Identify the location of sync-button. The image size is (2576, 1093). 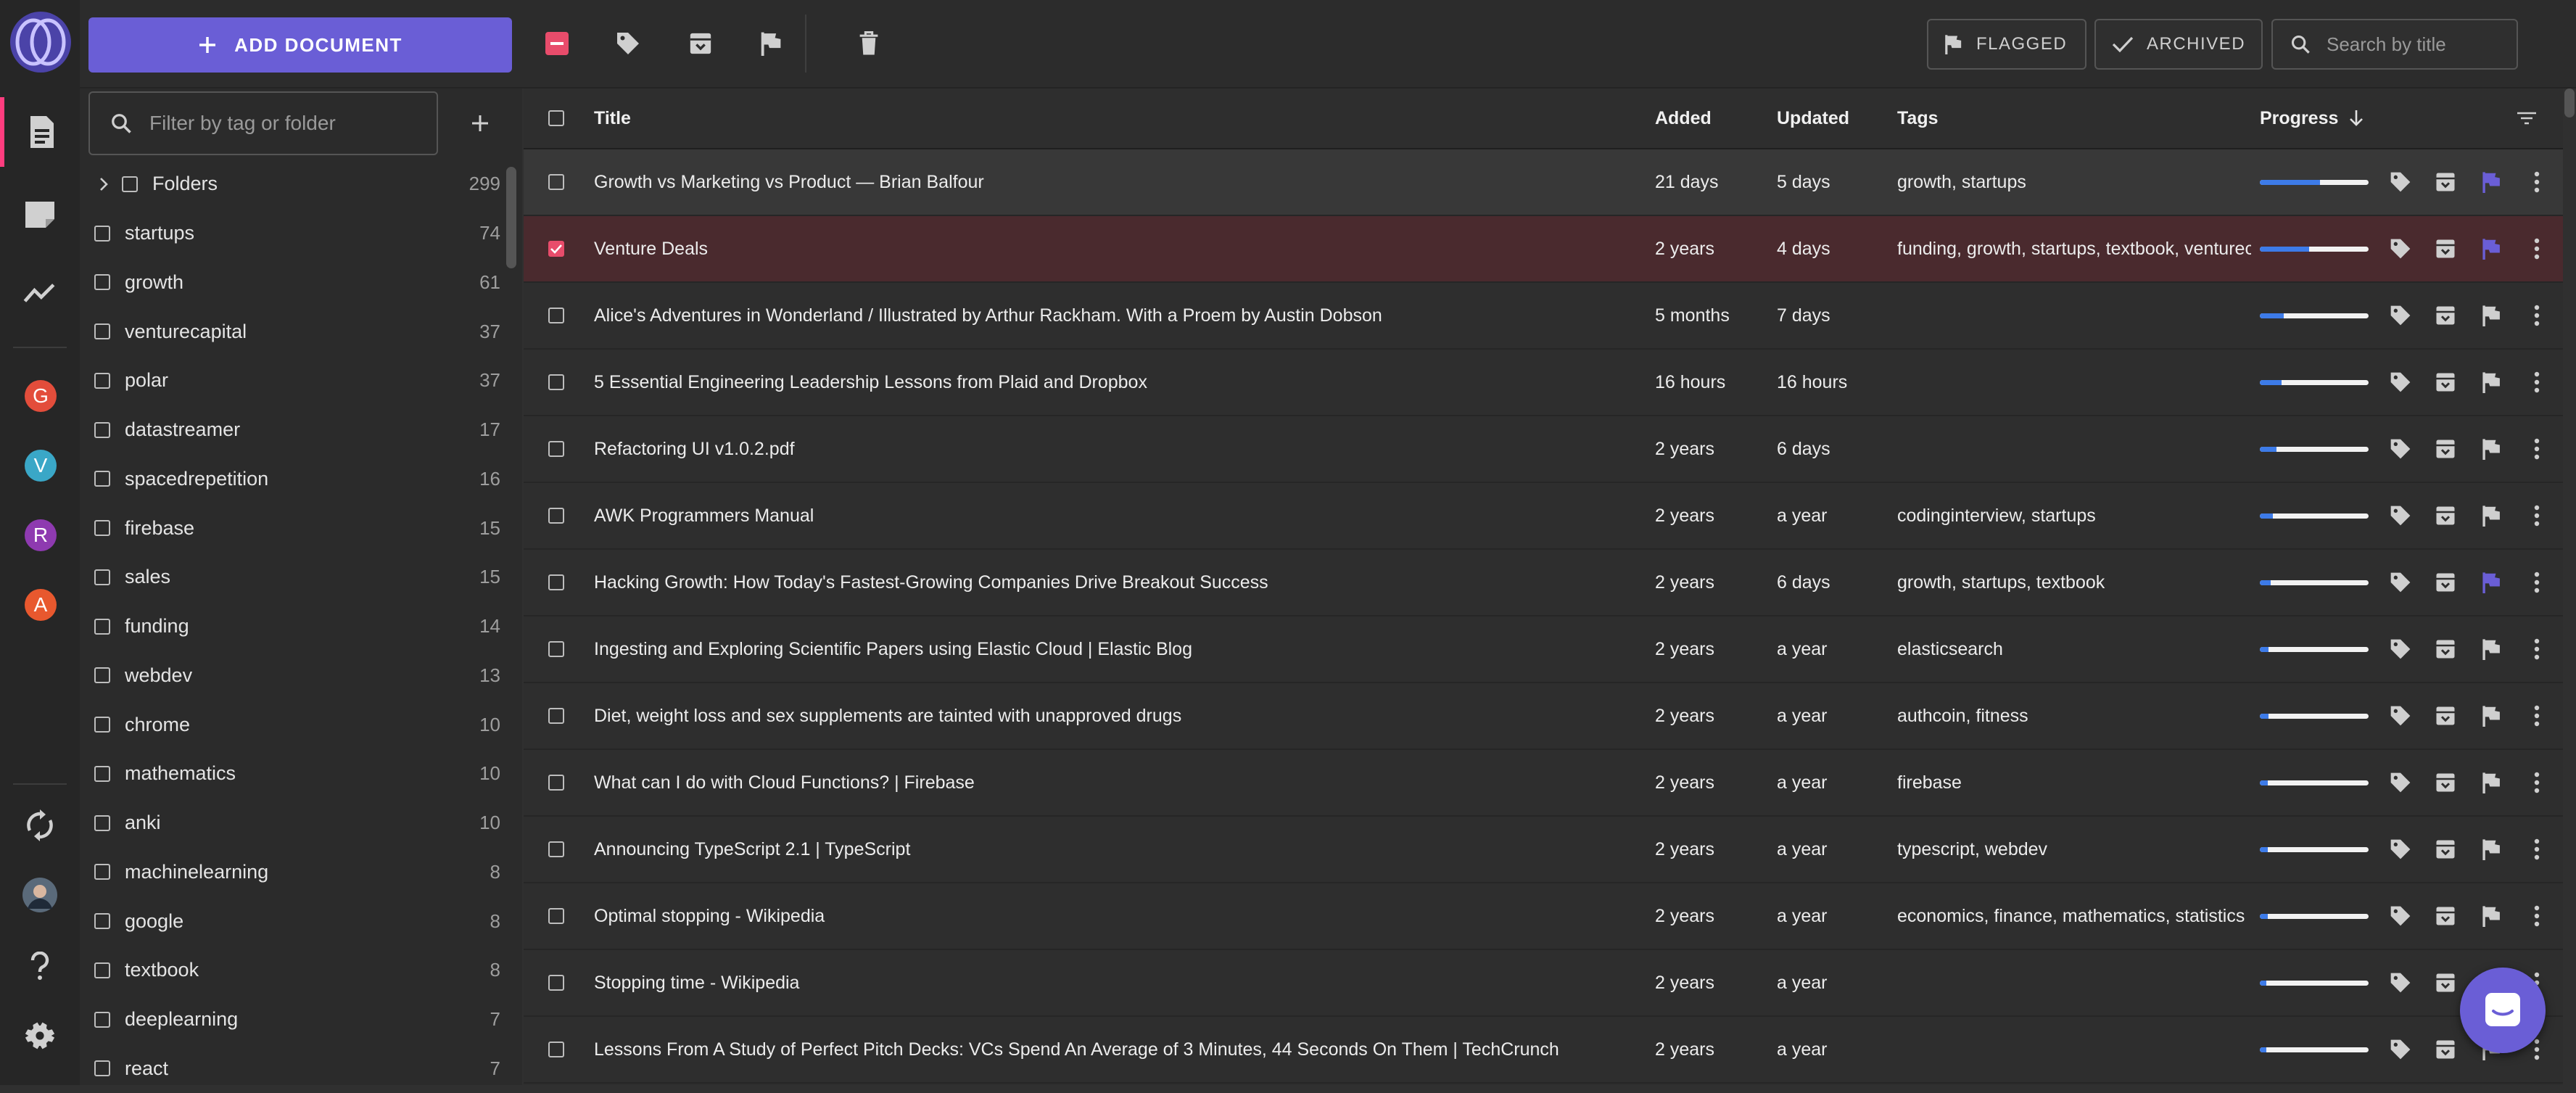
(40, 825).